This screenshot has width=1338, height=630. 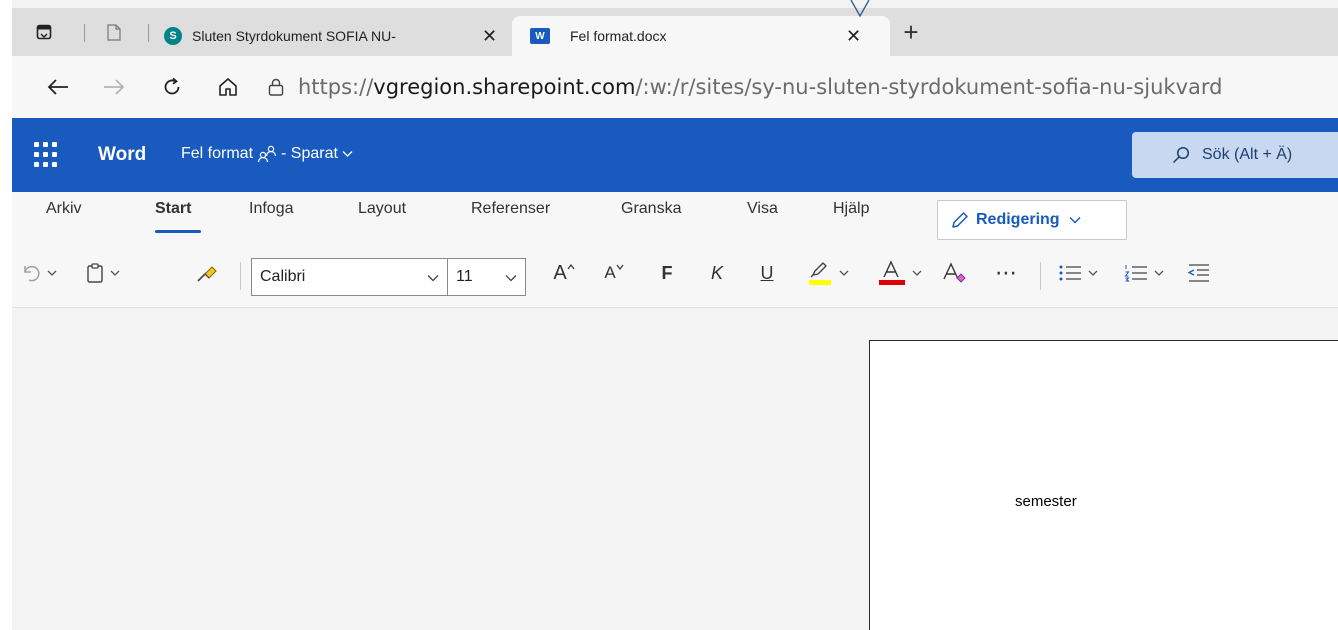 I want to click on bullets-button, so click(x=1078, y=273).